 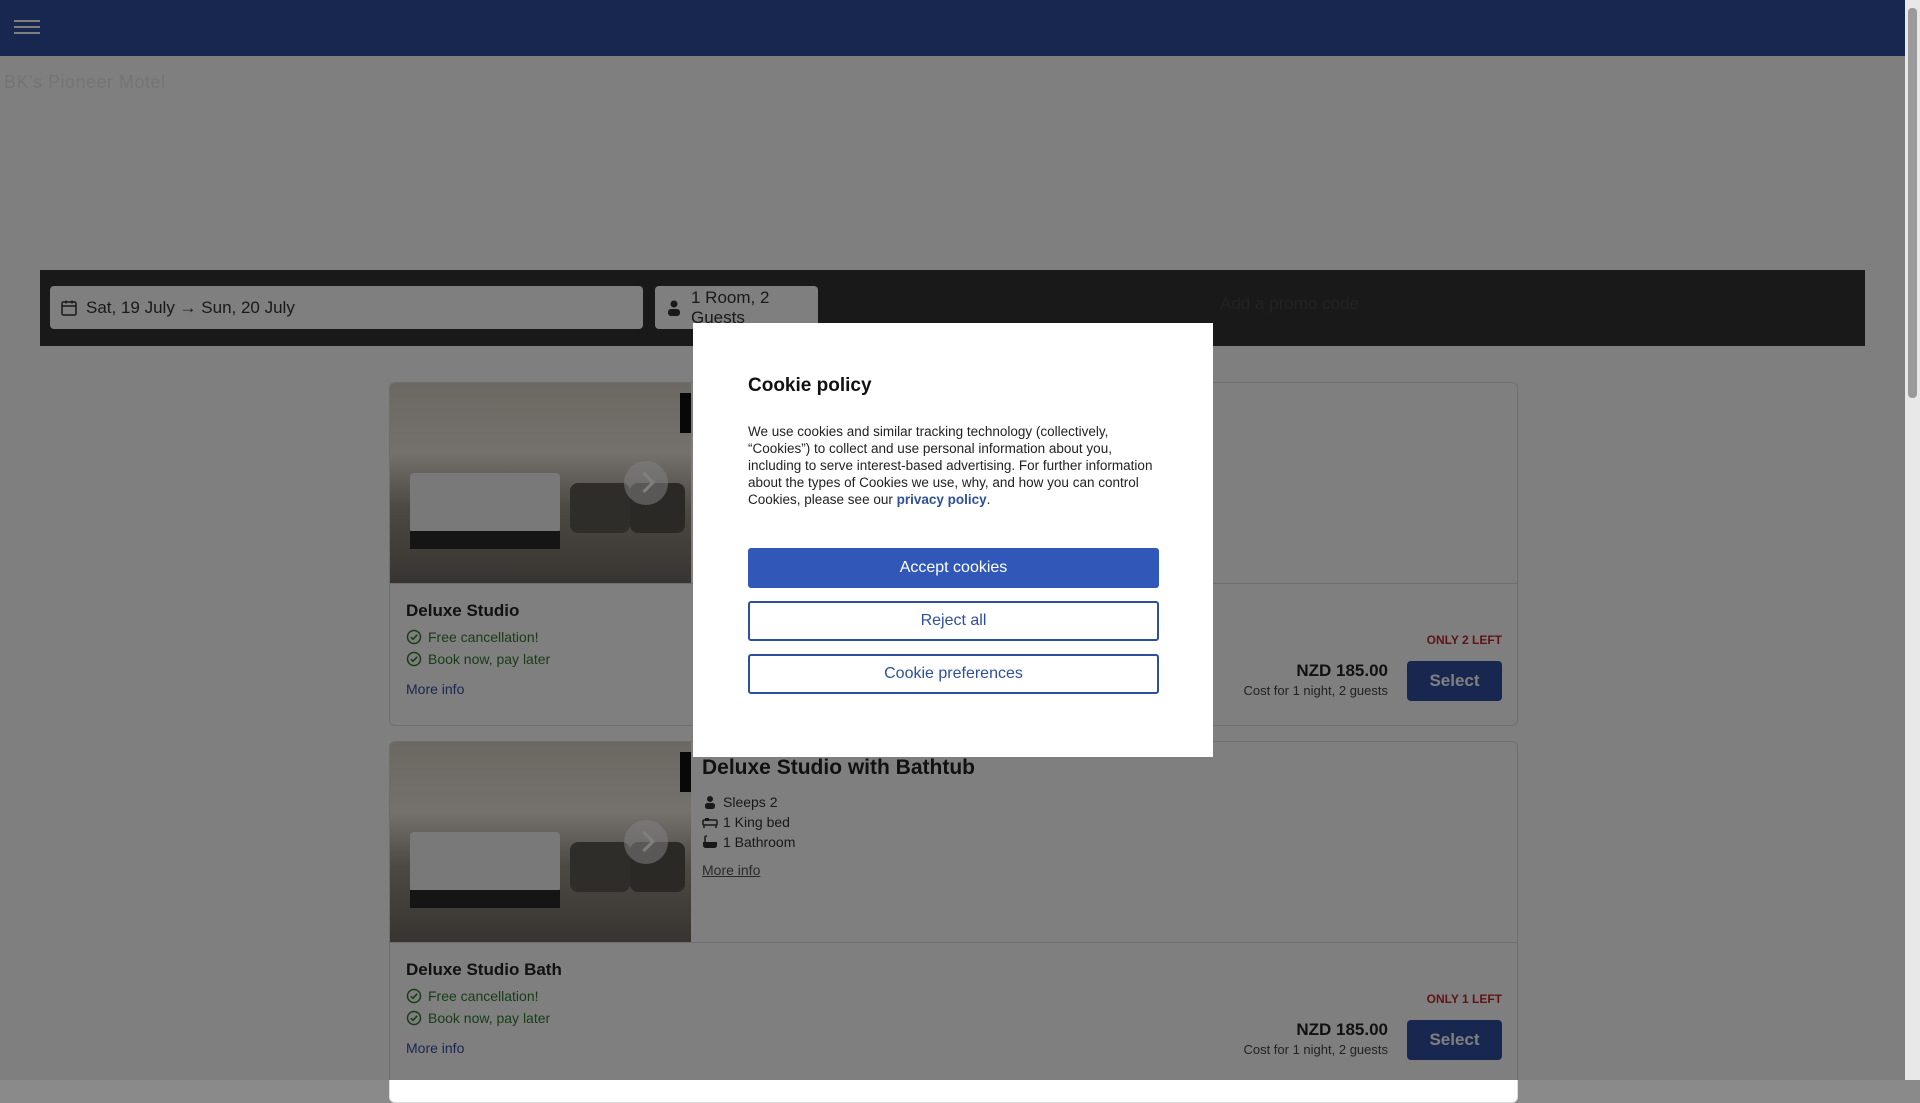 What do you see at coordinates (953, 674) in the screenshot?
I see `cookie-preferences-button: Cookie preferences` at bounding box center [953, 674].